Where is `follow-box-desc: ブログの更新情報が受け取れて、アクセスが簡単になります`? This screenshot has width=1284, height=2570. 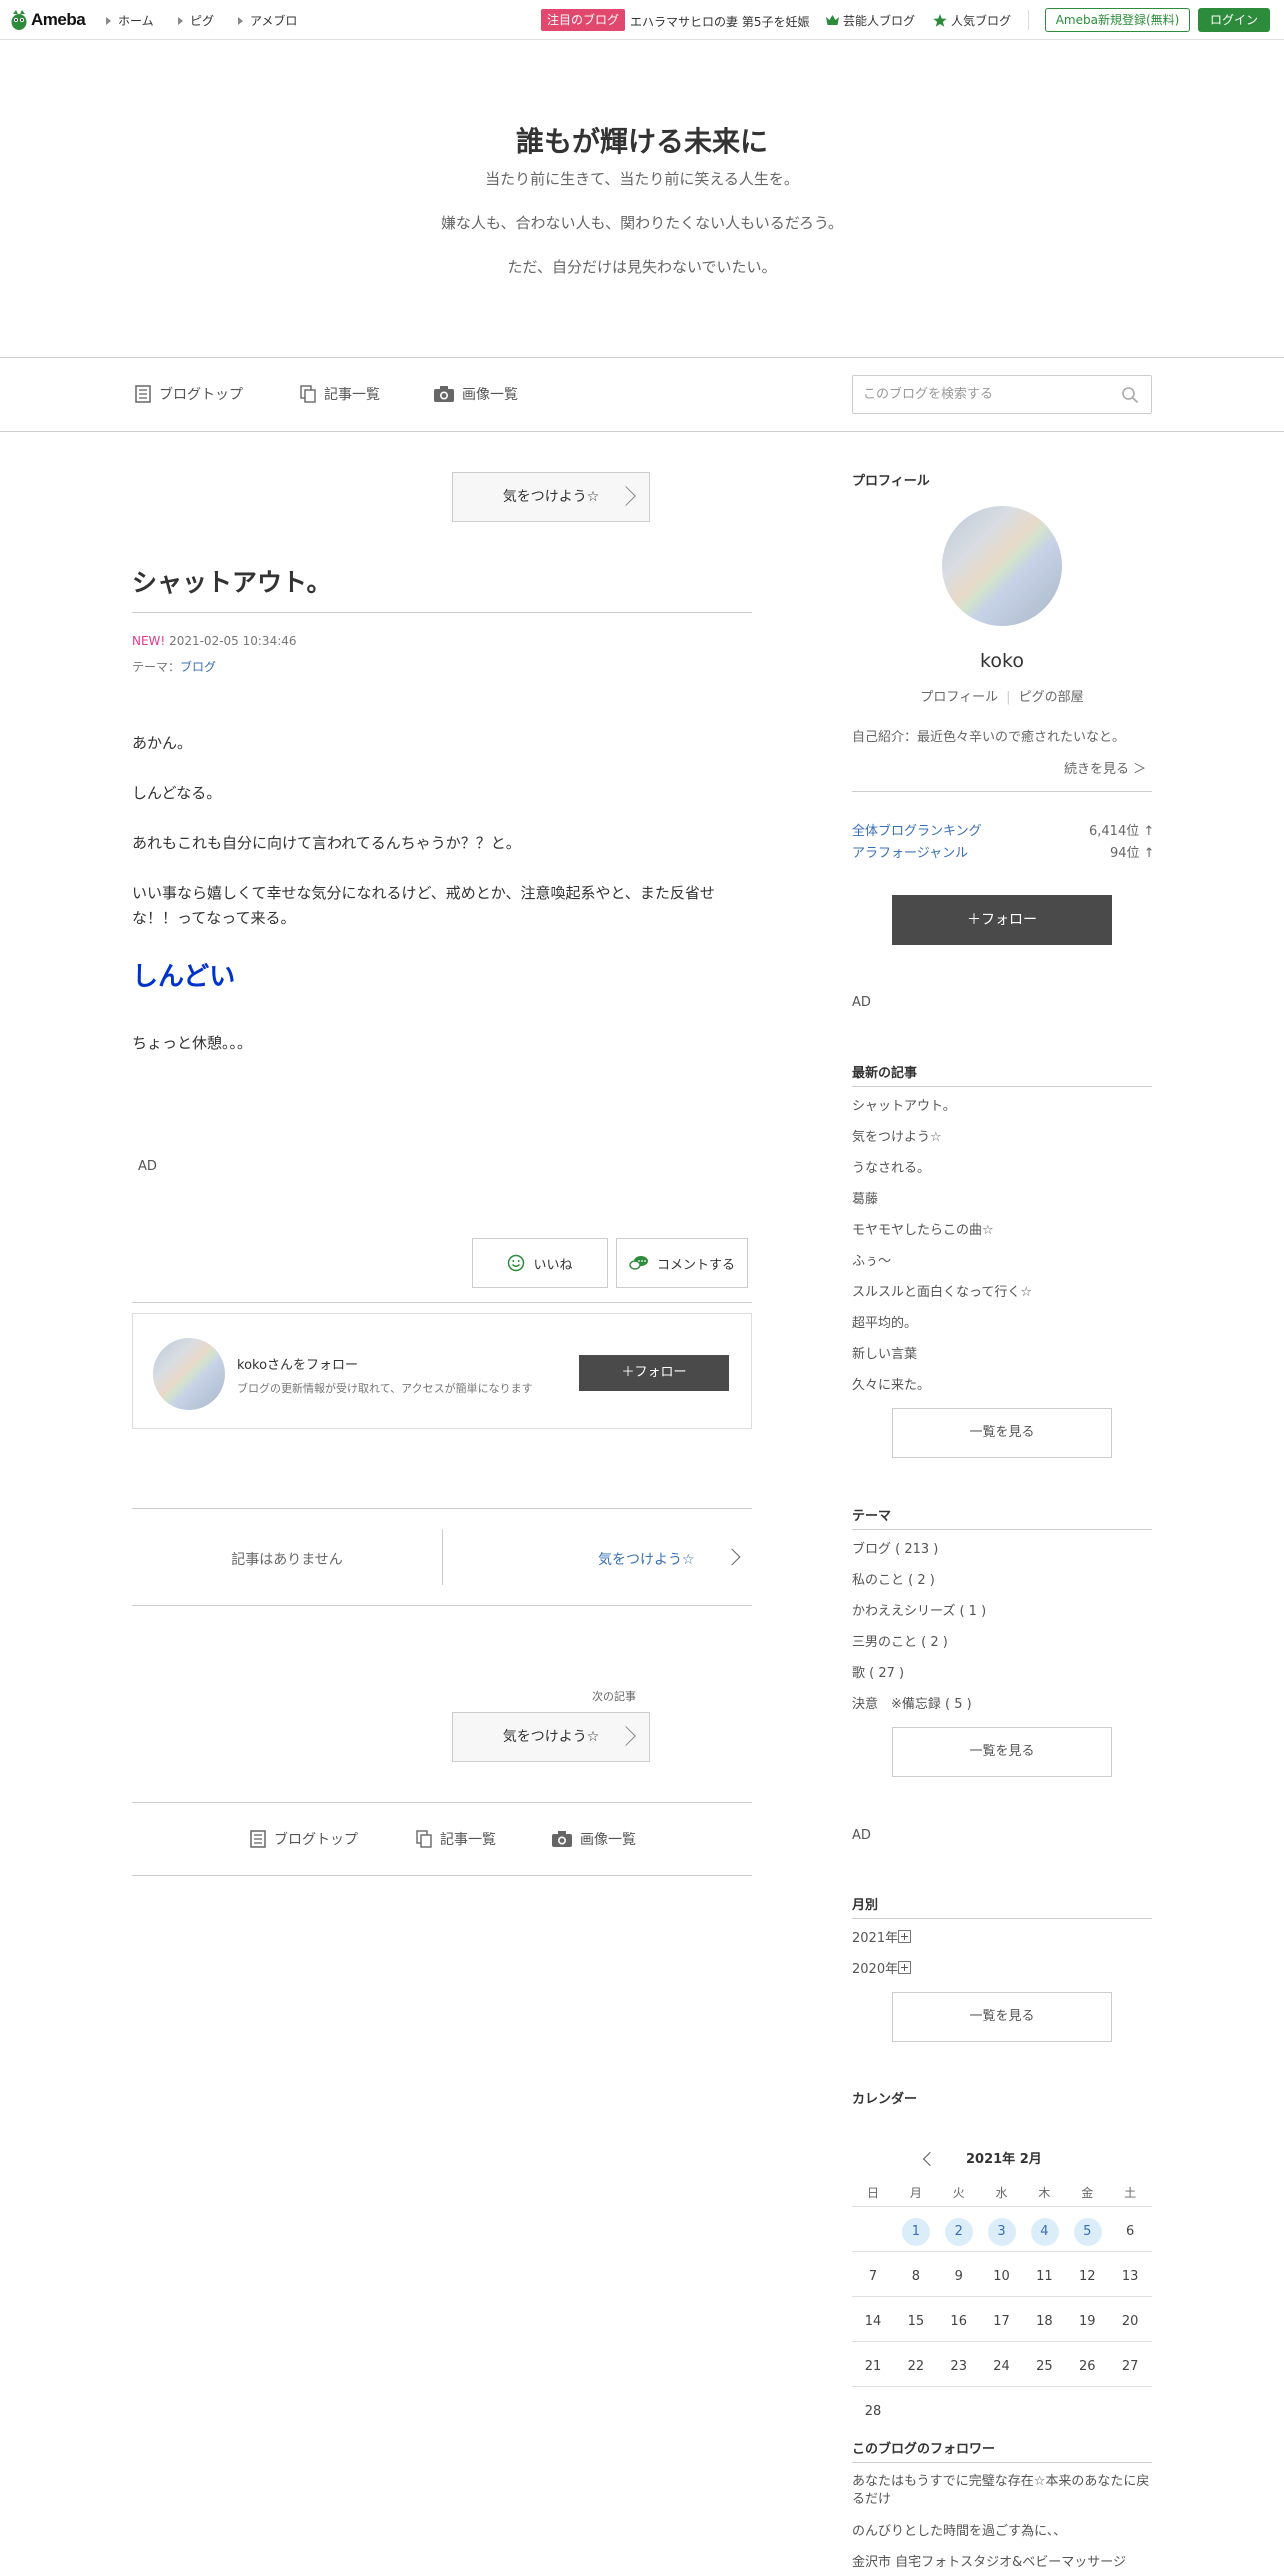
follow-box-desc: ブログの更新情報が受け取れて、アクセスが簡単になります is located at coordinates (385, 1388).